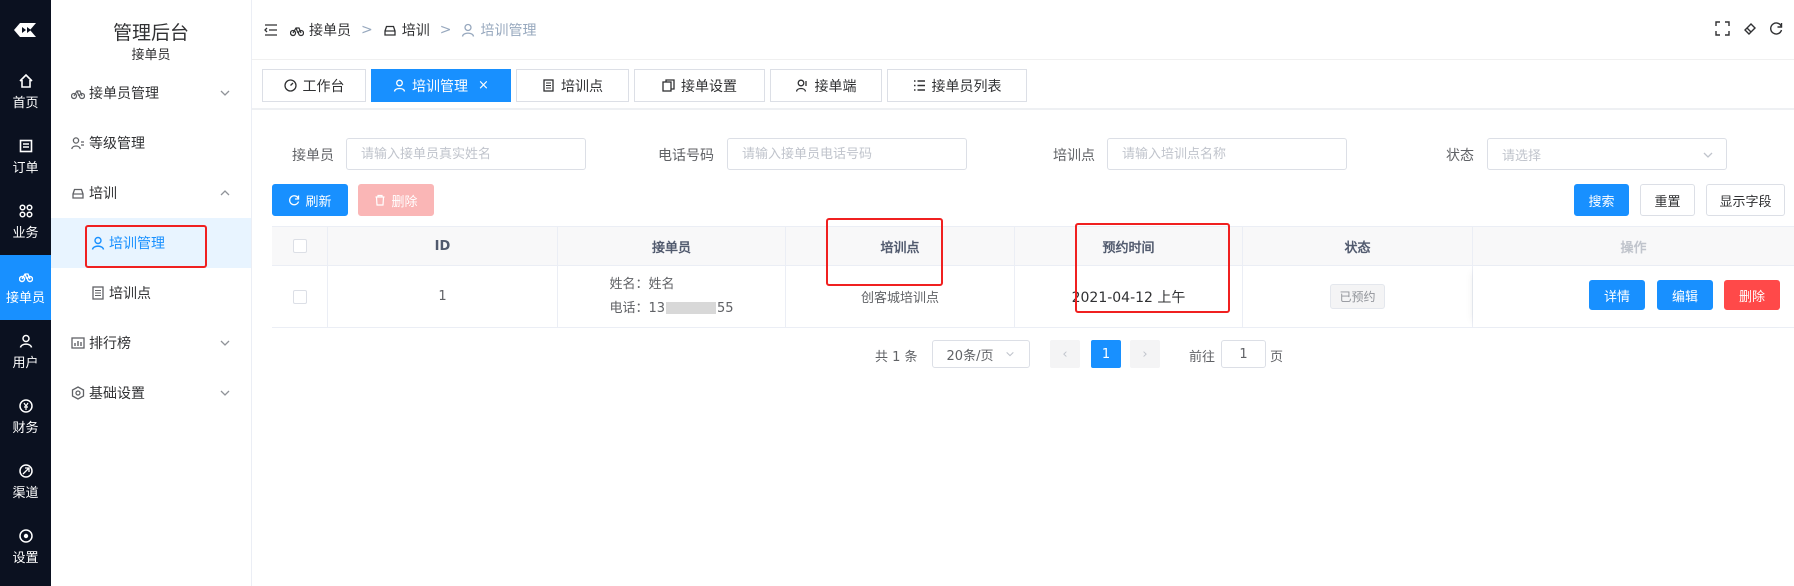  I want to click on cell-training-site: 创客城培训点, so click(900, 296).